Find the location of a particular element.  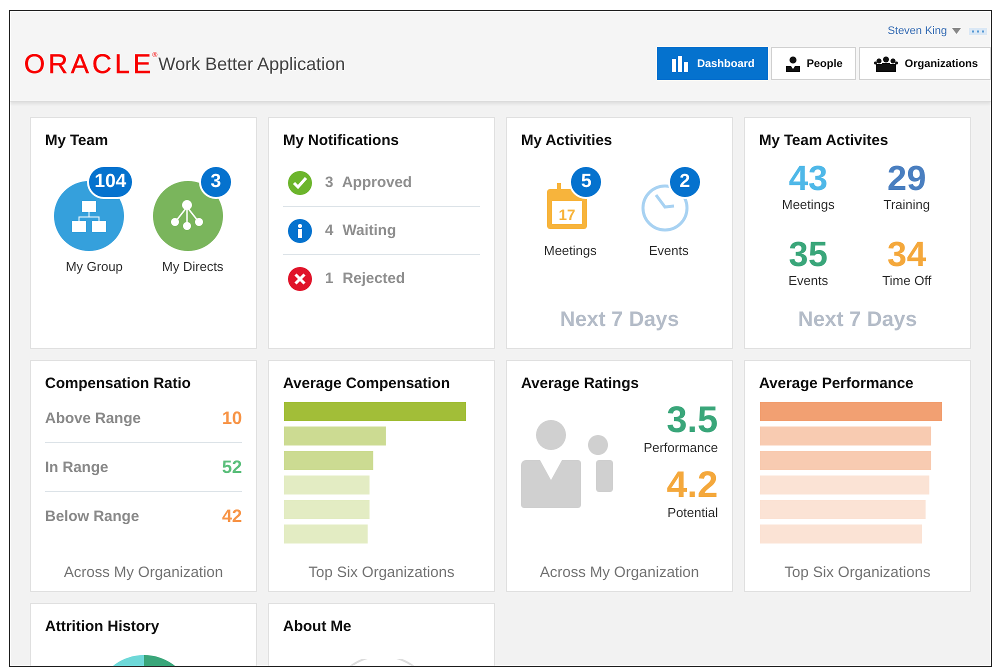

count-badge: 5 is located at coordinates (586, 182).